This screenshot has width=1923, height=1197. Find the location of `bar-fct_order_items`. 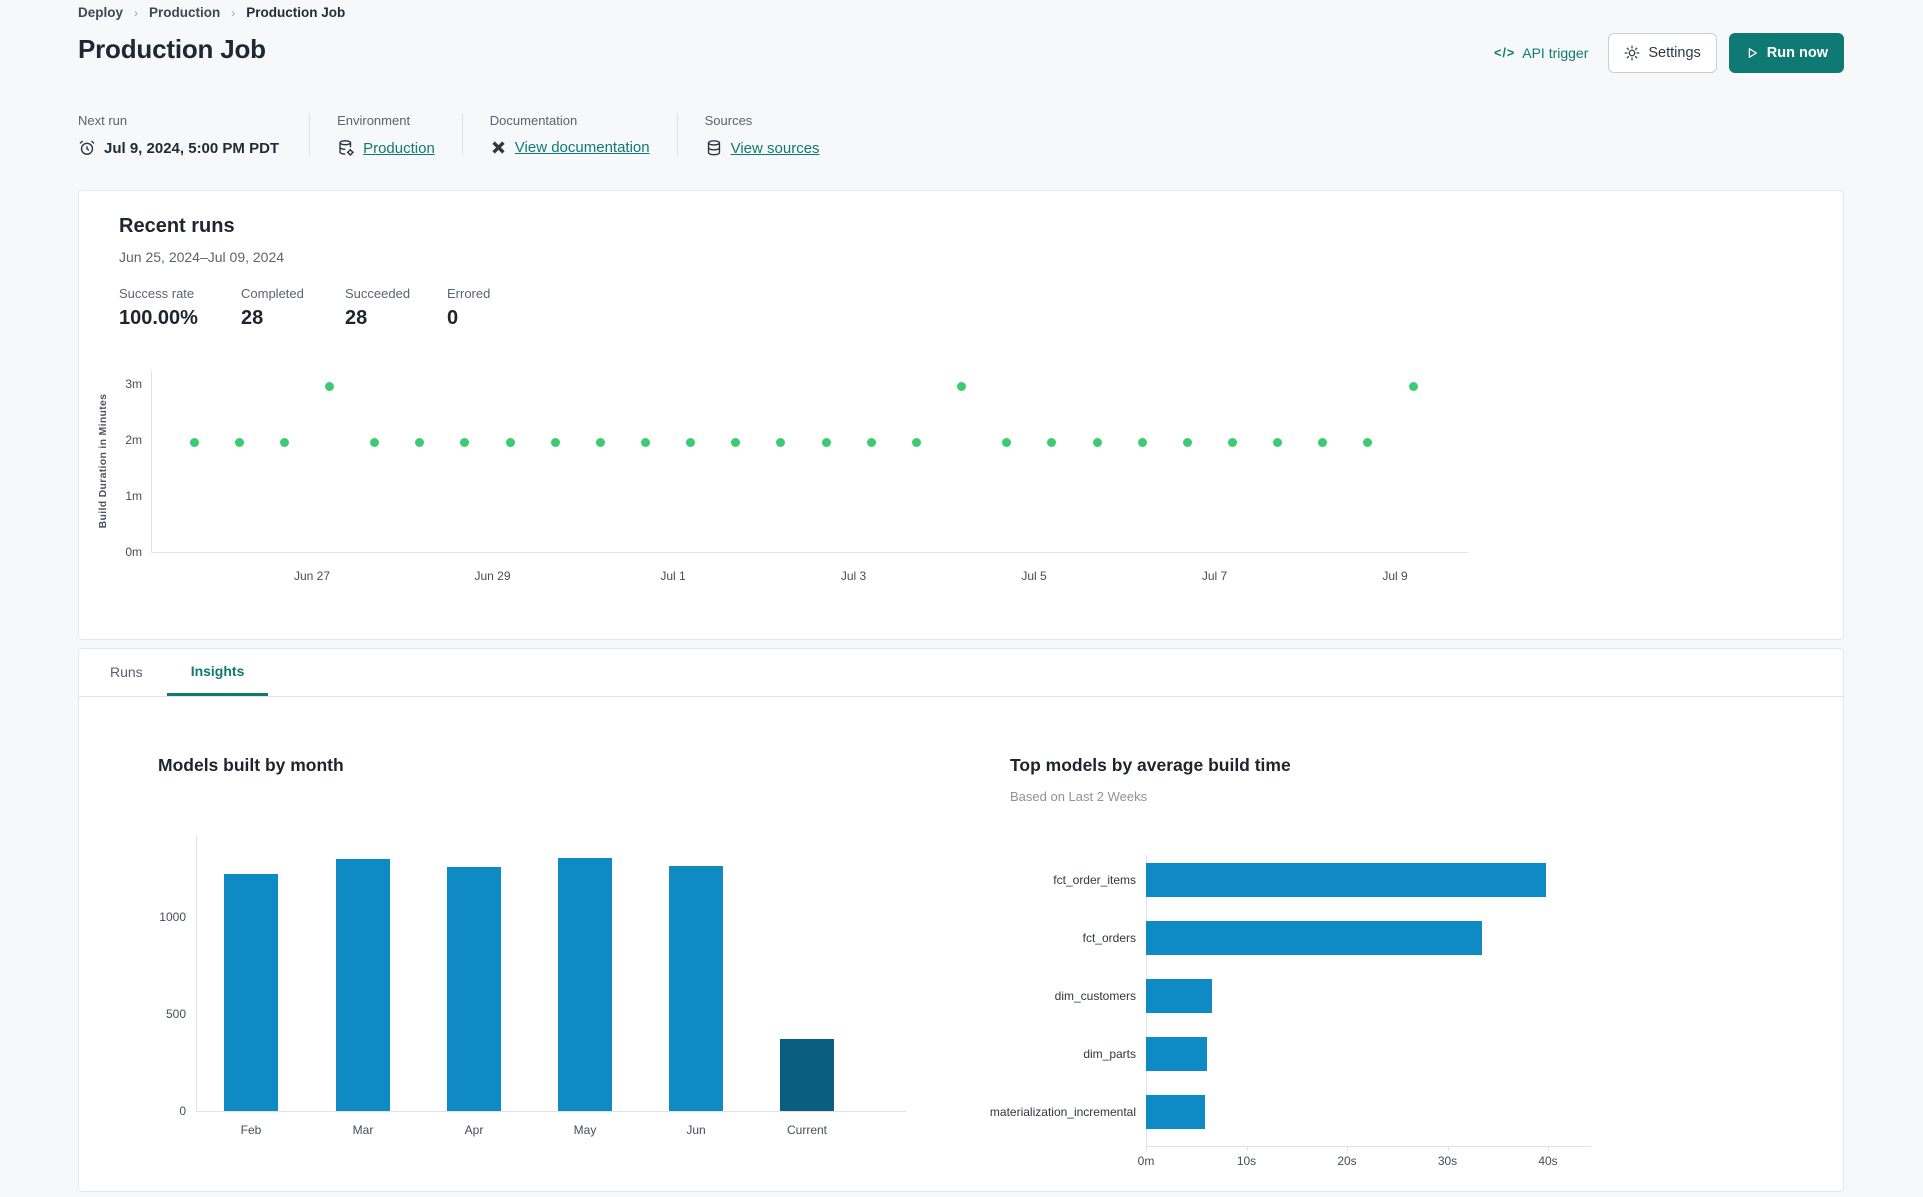

bar-fct_order_items is located at coordinates (1346, 880).